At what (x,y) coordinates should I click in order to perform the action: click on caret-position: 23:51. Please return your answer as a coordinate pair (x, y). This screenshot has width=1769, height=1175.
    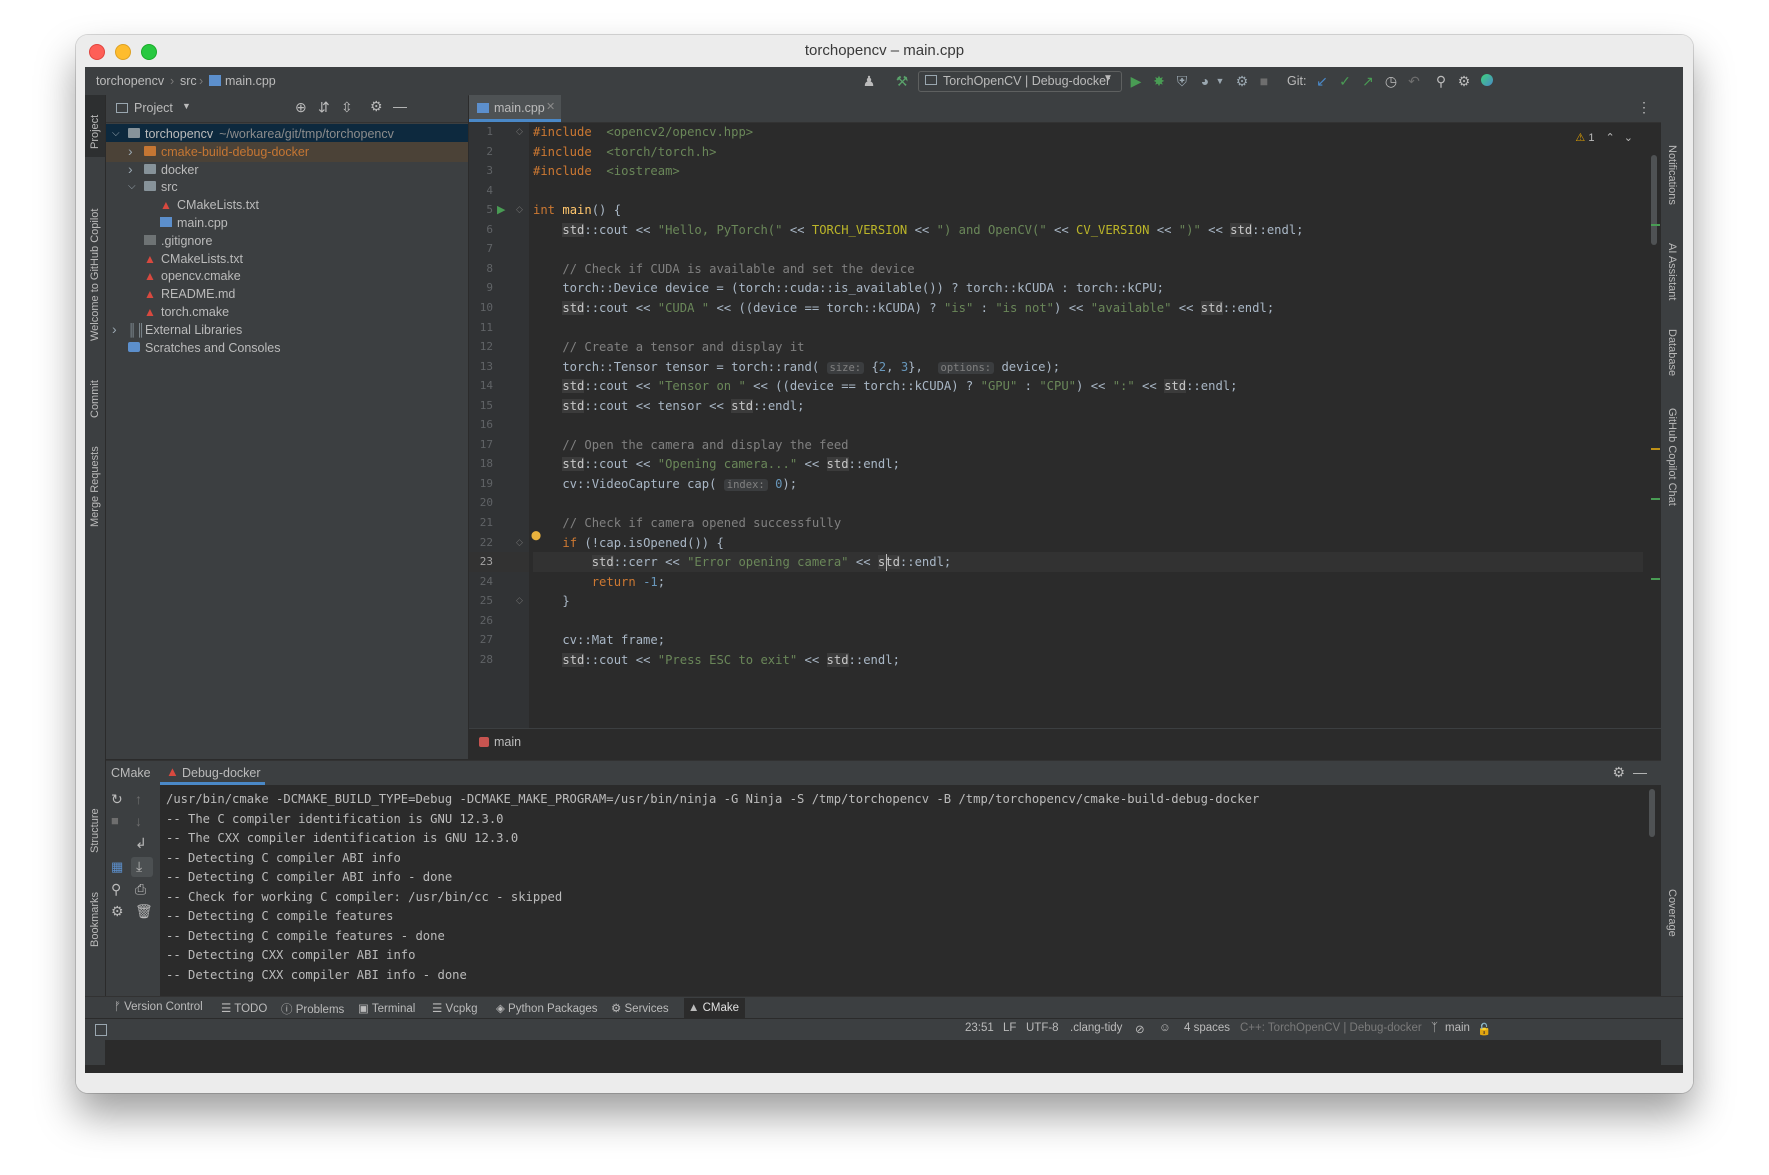
    Looking at the image, I should click on (979, 1028).